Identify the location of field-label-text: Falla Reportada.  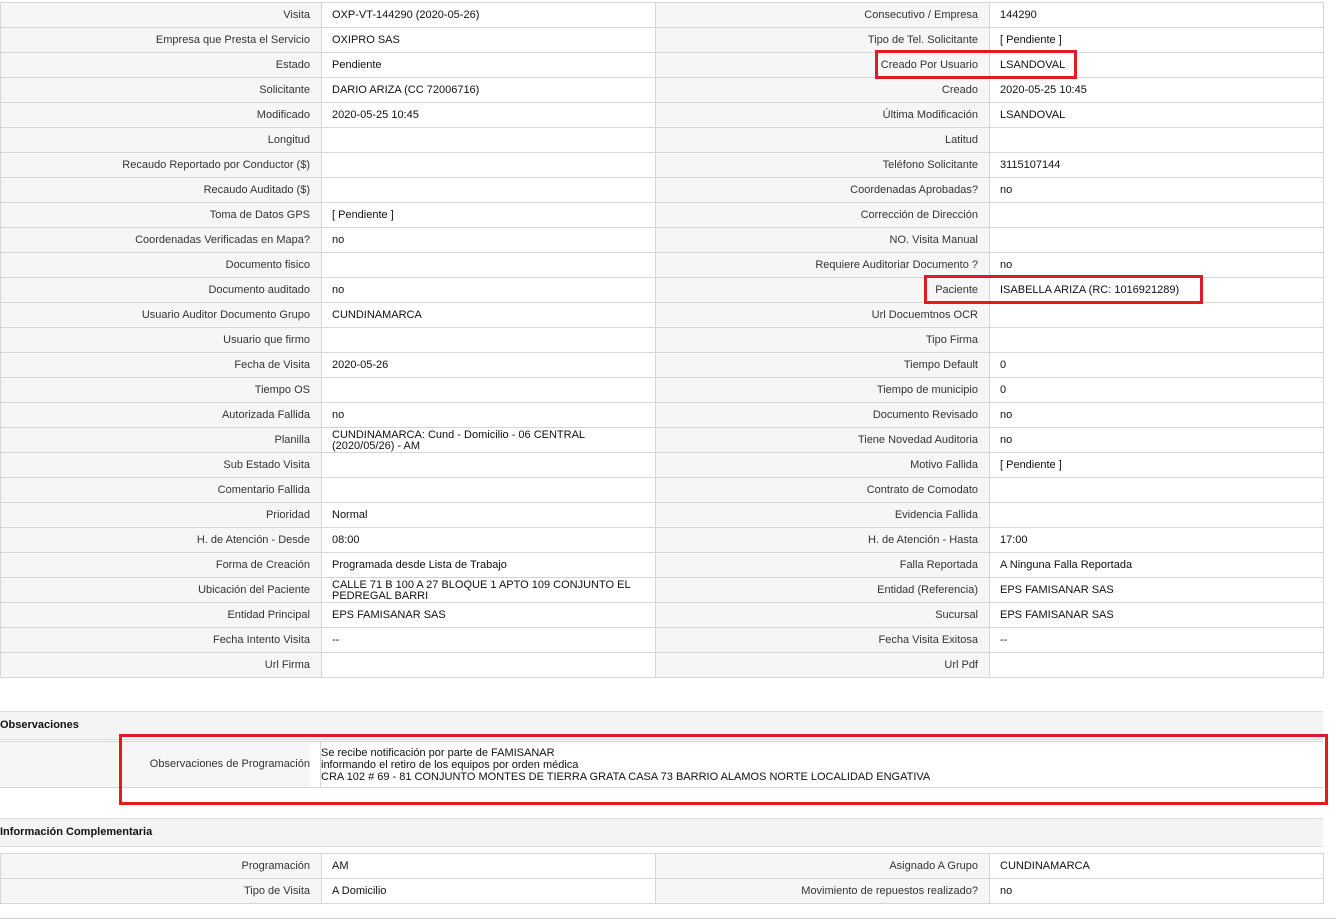
(938, 564).